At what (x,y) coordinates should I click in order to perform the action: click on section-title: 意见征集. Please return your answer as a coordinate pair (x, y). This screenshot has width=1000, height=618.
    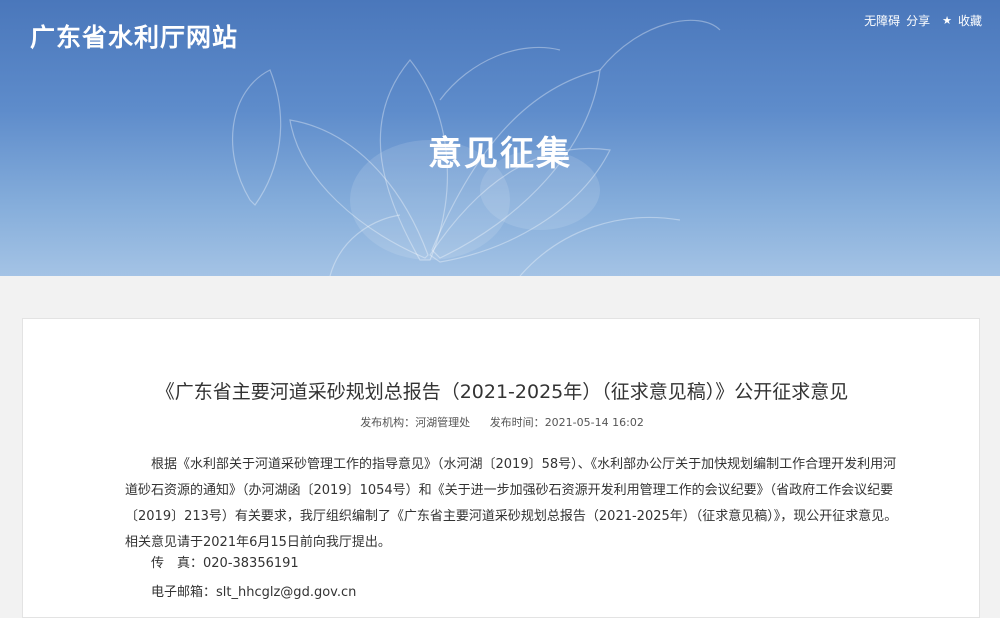
    Looking at the image, I should click on (500, 154).